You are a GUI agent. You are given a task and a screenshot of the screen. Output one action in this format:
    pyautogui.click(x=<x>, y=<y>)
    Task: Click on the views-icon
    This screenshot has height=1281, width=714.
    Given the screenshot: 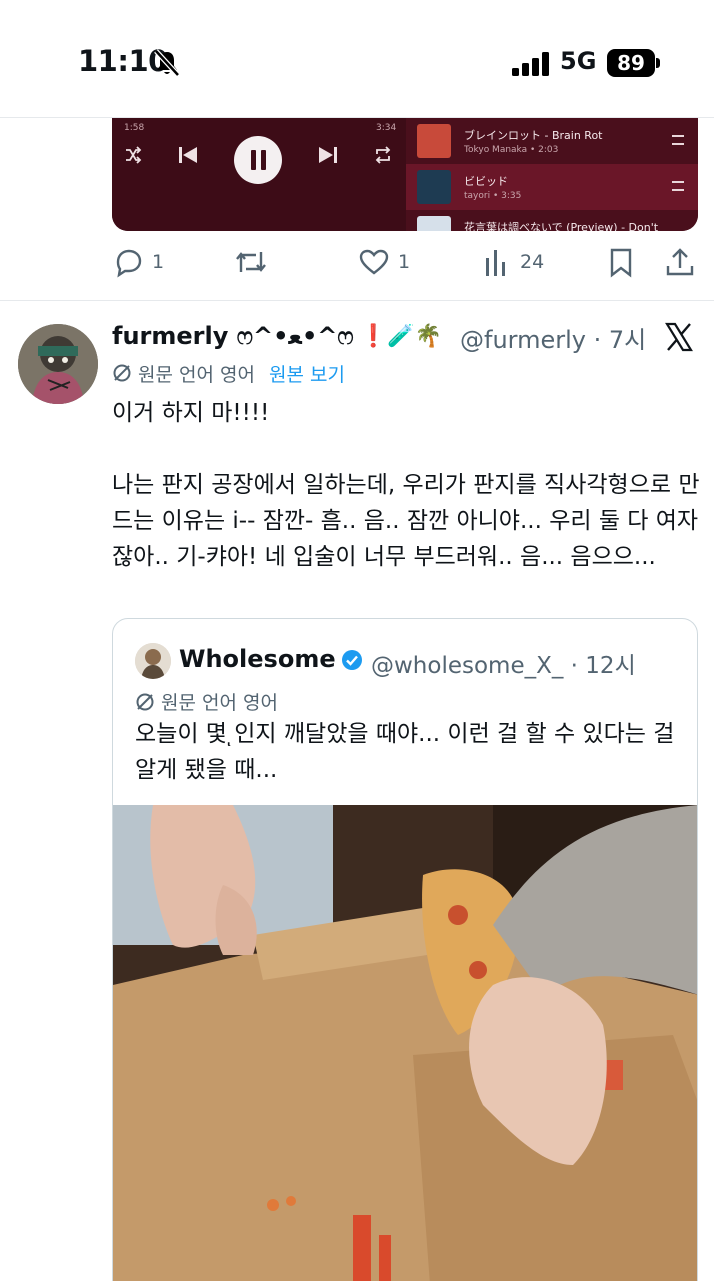 What is the action you would take?
    pyautogui.click(x=495, y=263)
    